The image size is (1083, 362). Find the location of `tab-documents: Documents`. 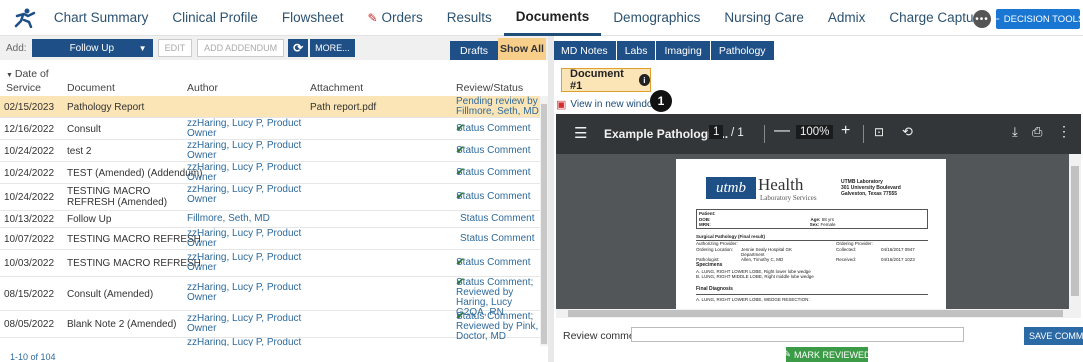

tab-documents: Documents is located at coordinates (552, 18).